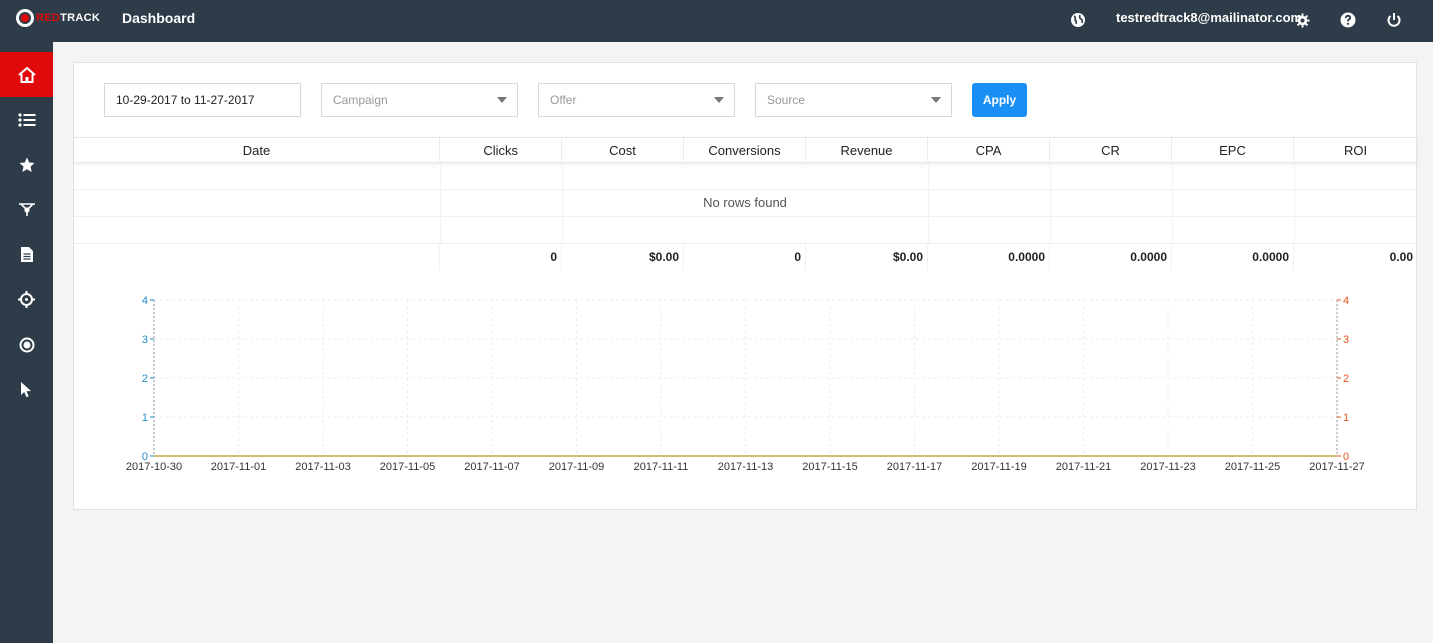 This screenshot has width=1433, height=643. I want to click on right-tick-label: 4, so click(1346, 301).